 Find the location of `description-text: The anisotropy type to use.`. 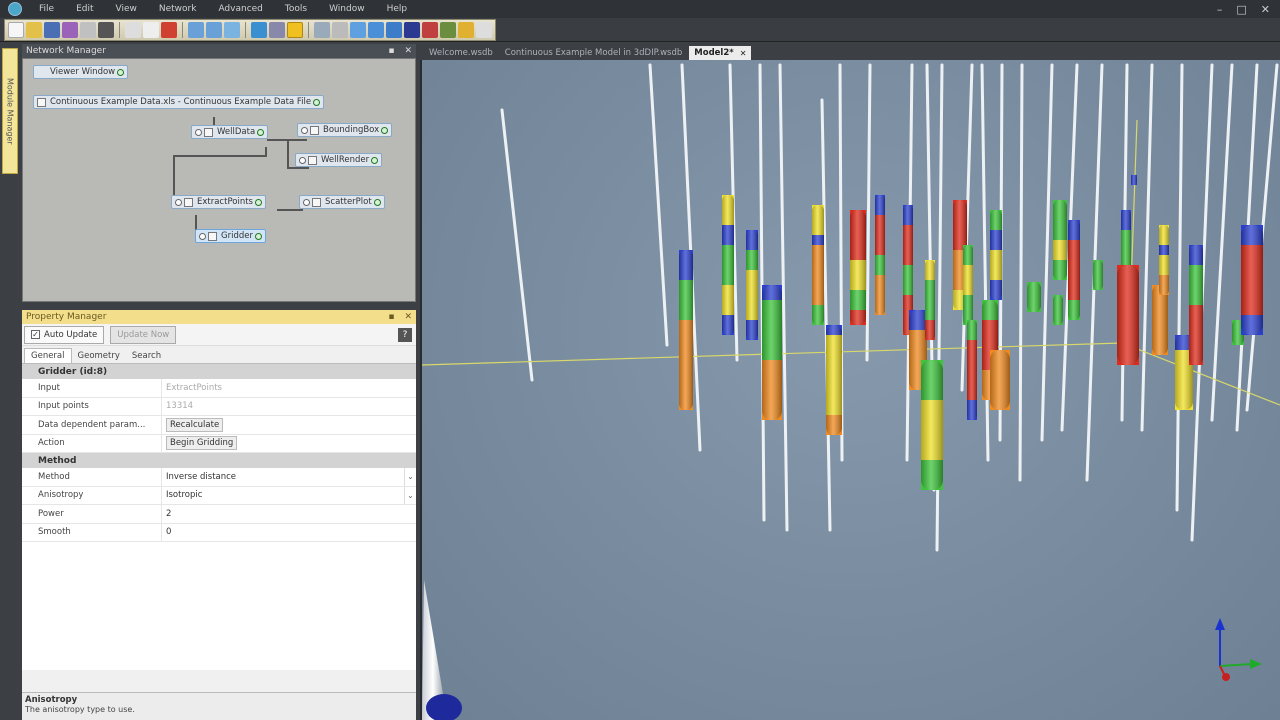

description-text: The anisotropy type to use. is located at coordinates (80, 709).